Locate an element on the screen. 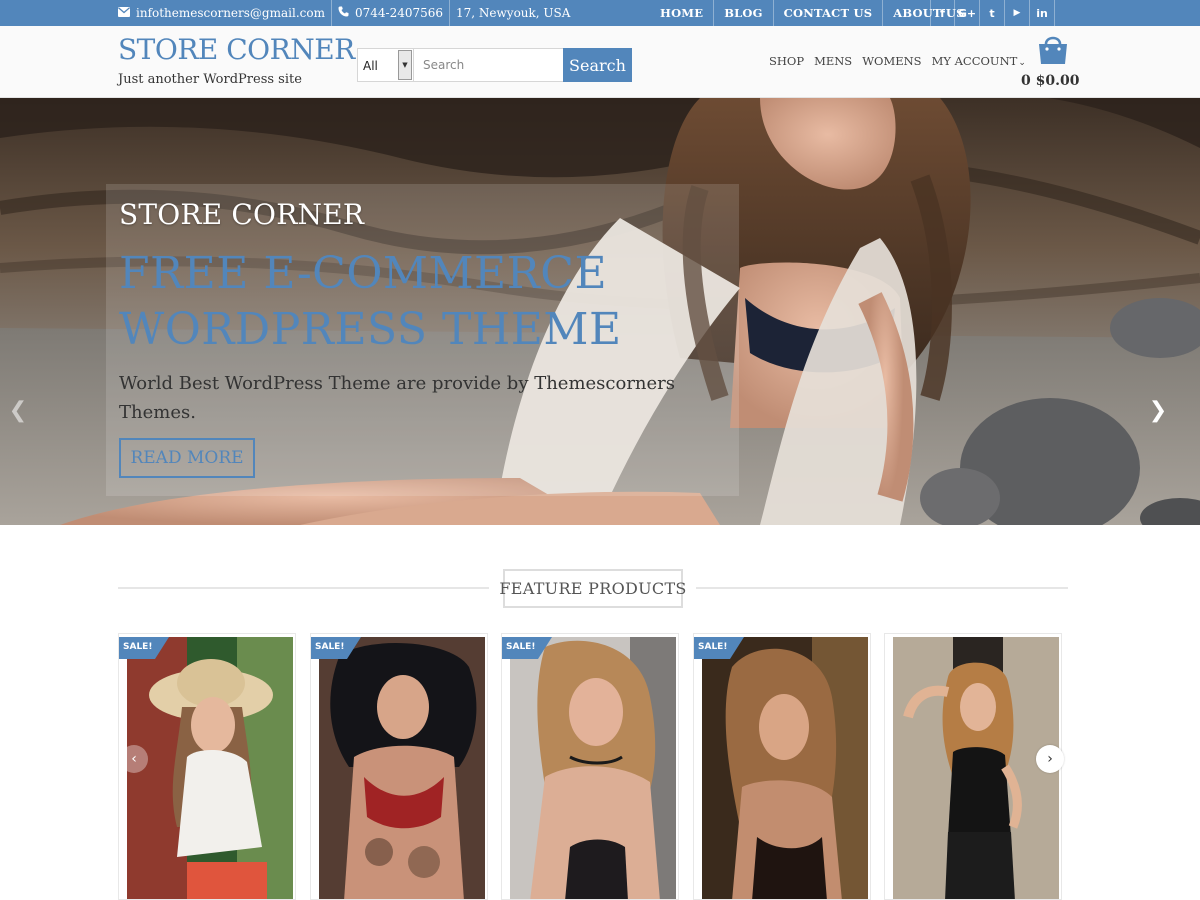  email-contact: infothemescorners@gmail.com is located at coordinates (225, 13).